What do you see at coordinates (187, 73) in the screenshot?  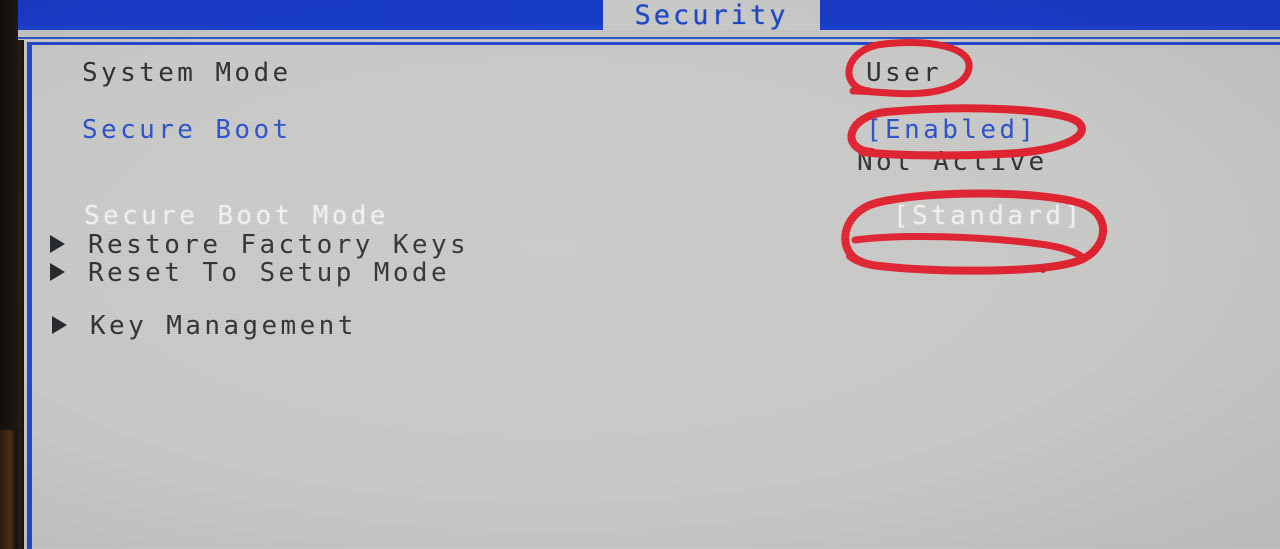 I see `setting-label-system-mode: System Mode` at bounding box center [187, 73].